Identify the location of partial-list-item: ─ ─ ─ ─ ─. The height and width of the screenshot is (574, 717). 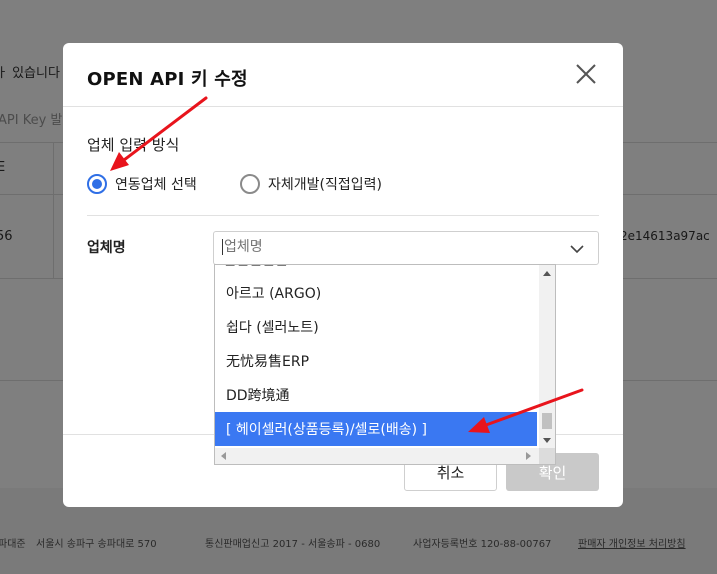
(256, 269).